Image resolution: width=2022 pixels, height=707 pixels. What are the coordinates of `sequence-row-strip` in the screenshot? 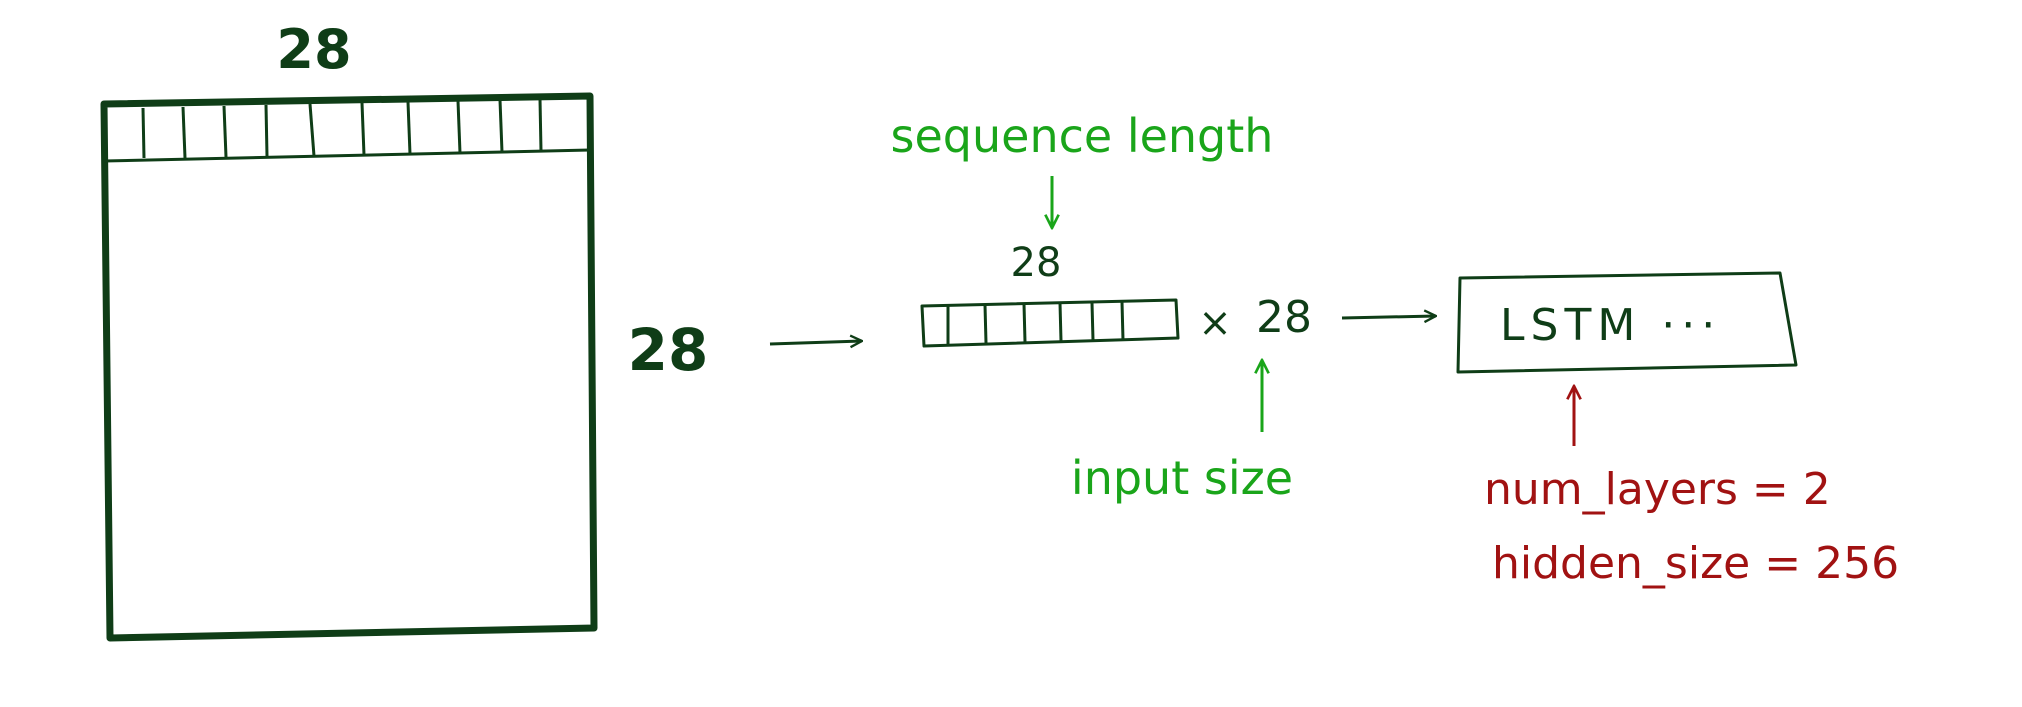 It's located at (1050, 323).